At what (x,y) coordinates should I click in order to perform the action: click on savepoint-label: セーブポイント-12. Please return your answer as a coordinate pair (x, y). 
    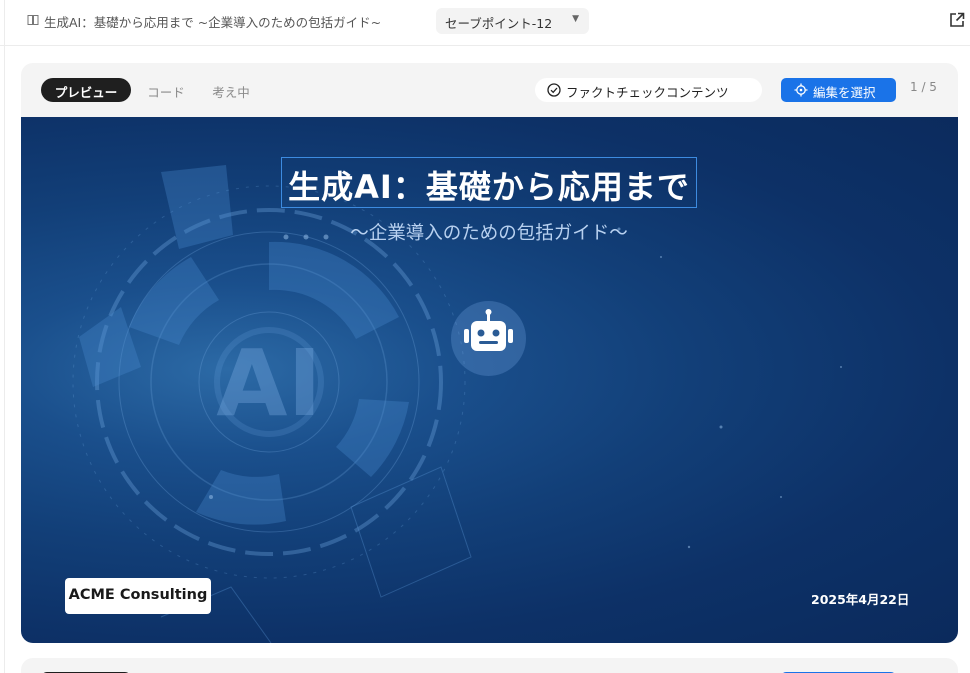
    Looking at the image, I should click on (499, 23).